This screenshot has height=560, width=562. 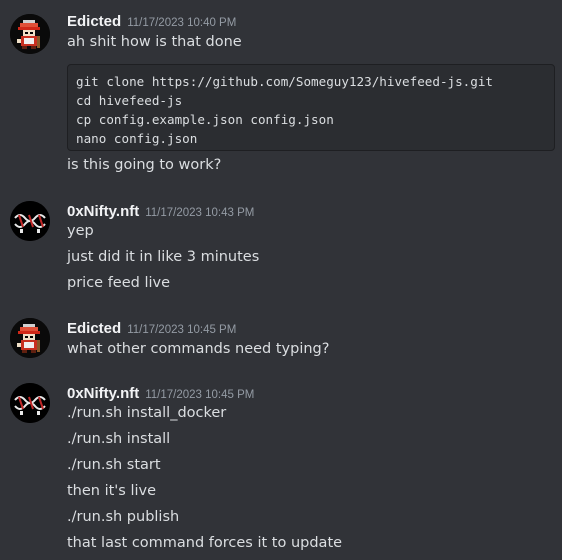 What do you see at coordinates (200, 213) in the screenshot?
I see `timestamp: 11/17/2023 10:43 PM` at bounding box center [200, 213].